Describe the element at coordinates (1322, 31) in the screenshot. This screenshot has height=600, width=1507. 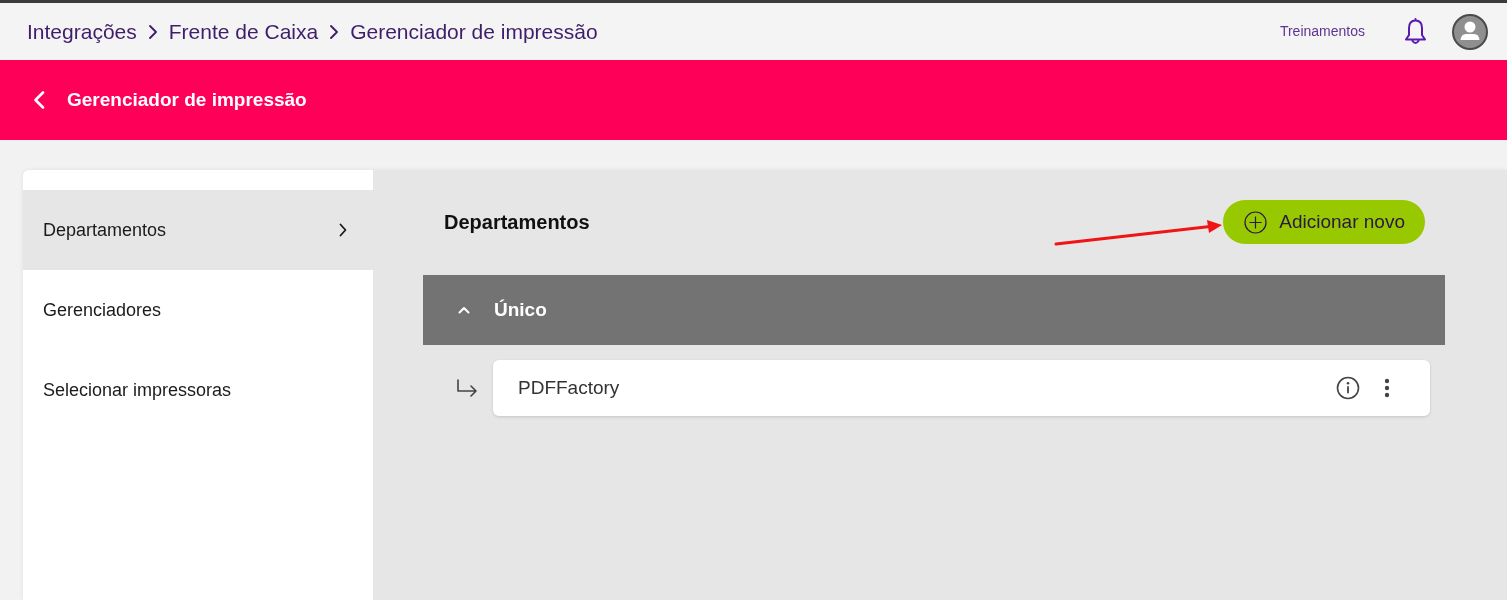
I see `training-link: Treinamentos` at that location.